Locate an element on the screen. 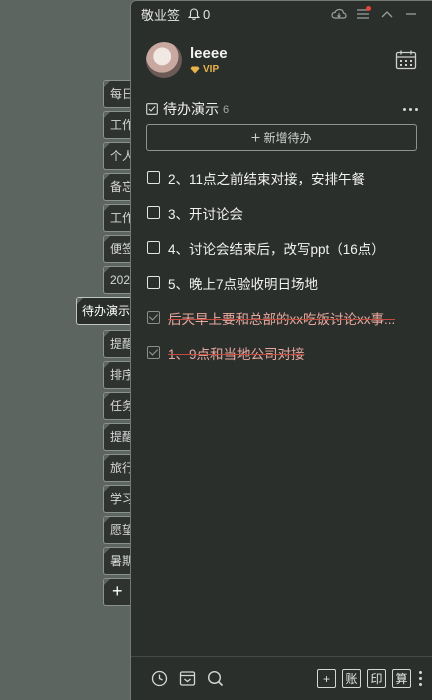  todo-item: 3、开讨论会 is located at coordinates (281, 212).